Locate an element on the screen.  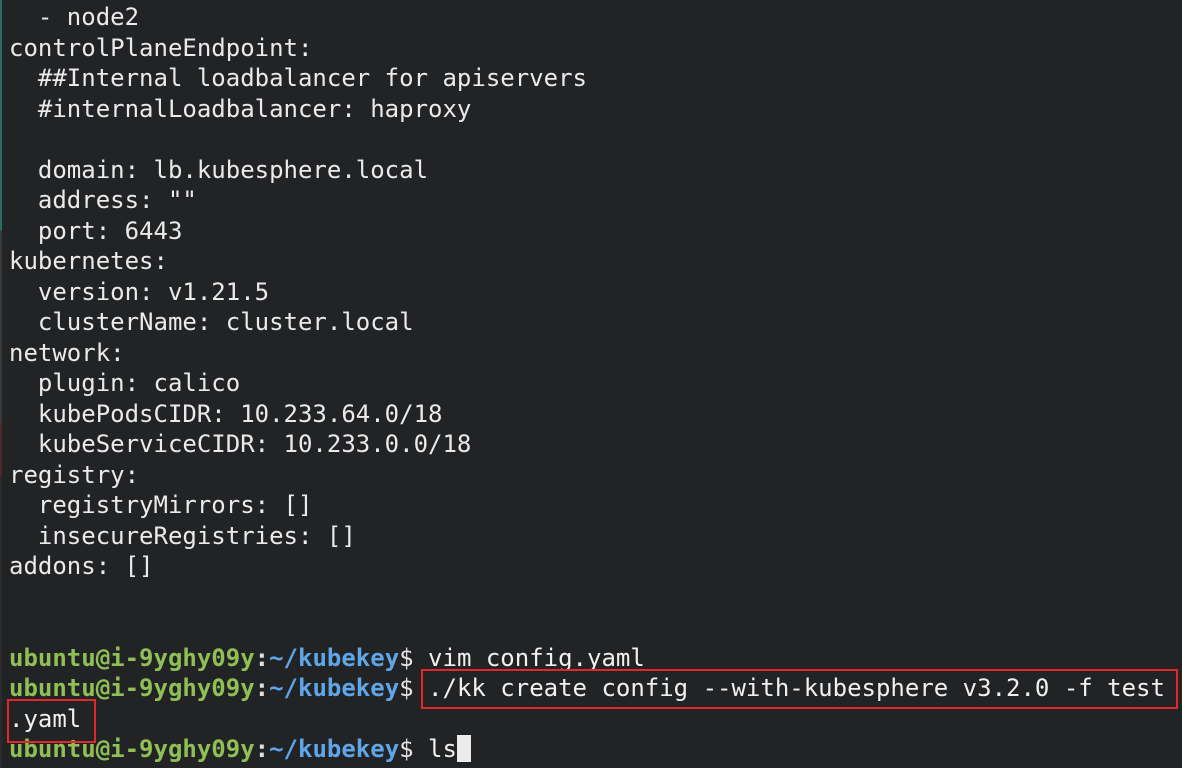
config-line: address: "" is located at coordinates (103, 200).